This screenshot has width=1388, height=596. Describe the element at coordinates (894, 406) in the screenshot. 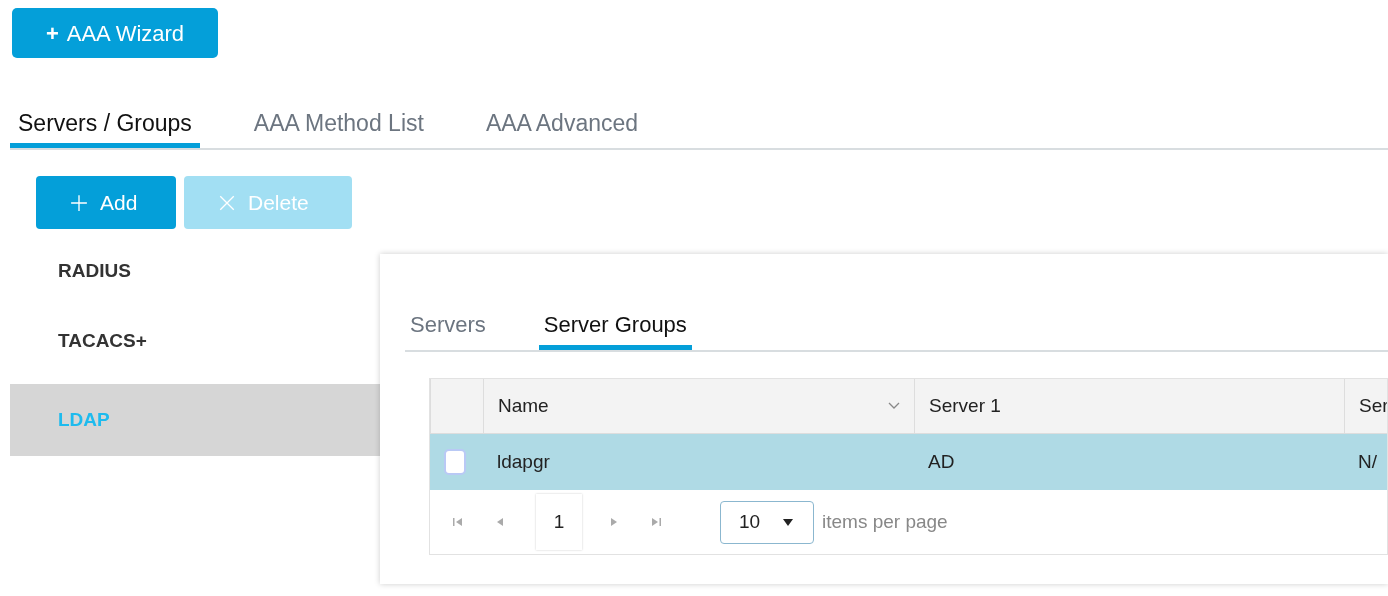

I see `chevron-down-icon` at that location.